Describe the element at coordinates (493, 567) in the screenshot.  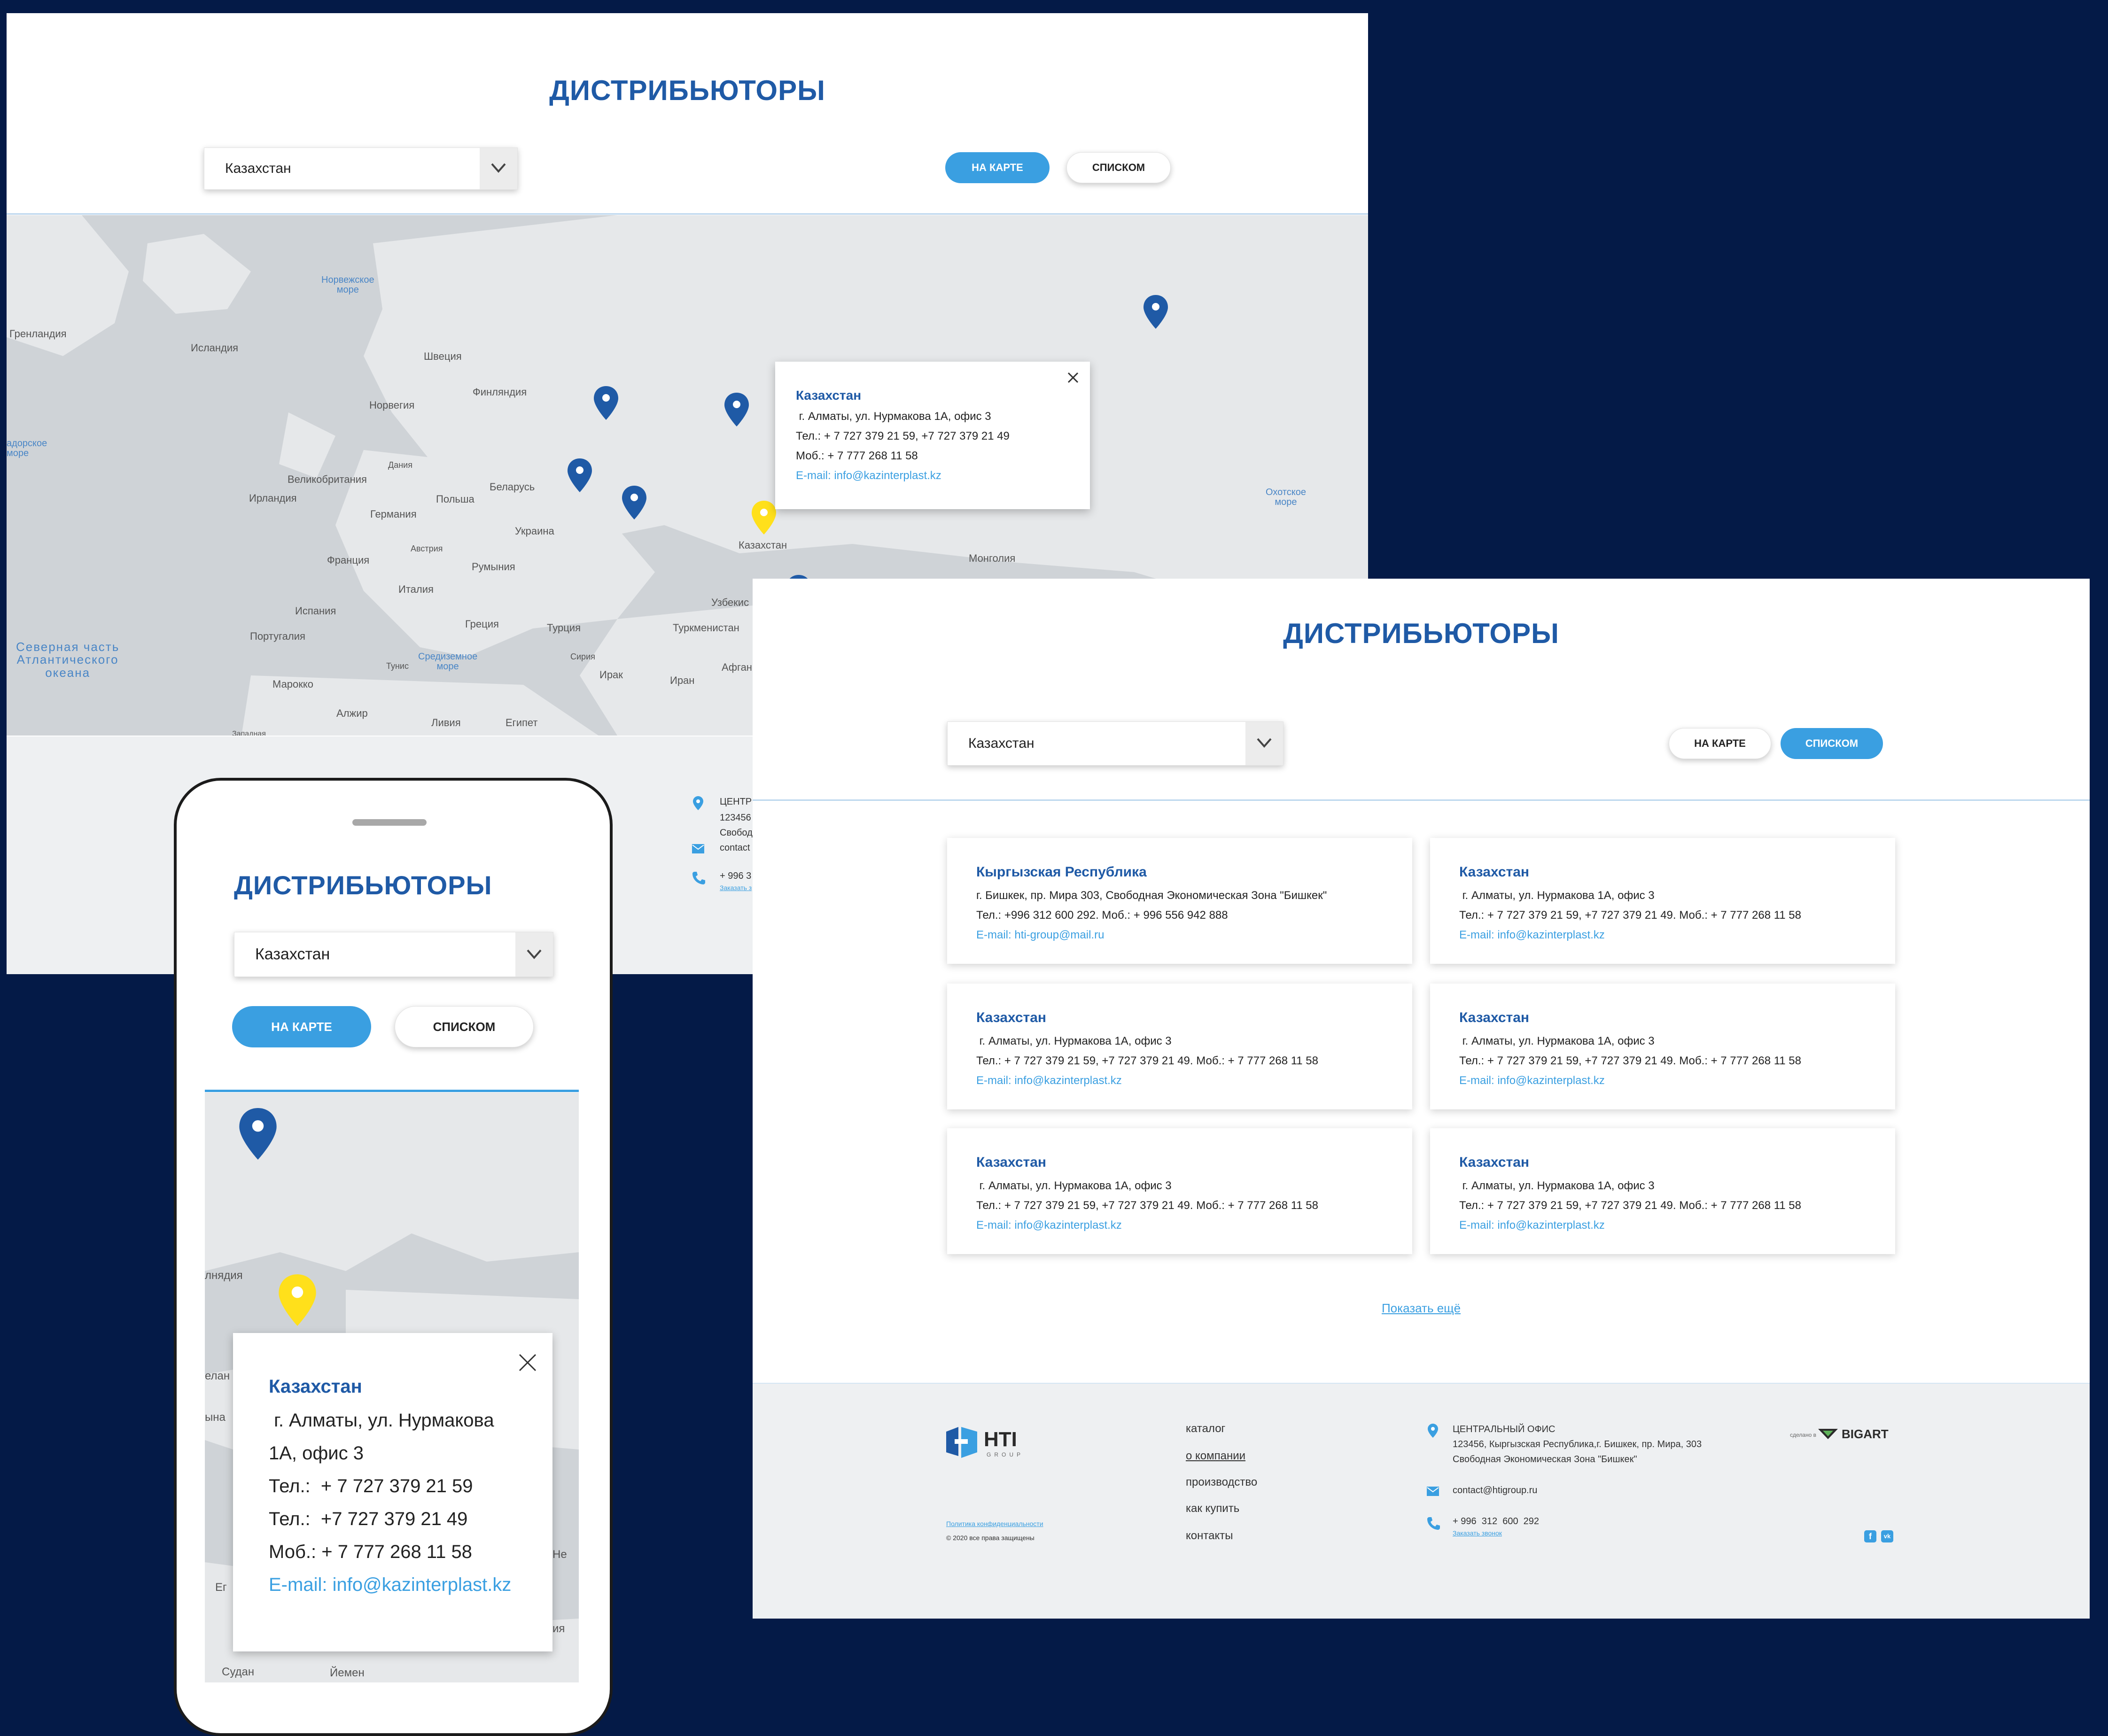
I see `map-label-romania: Румыния` at that location.